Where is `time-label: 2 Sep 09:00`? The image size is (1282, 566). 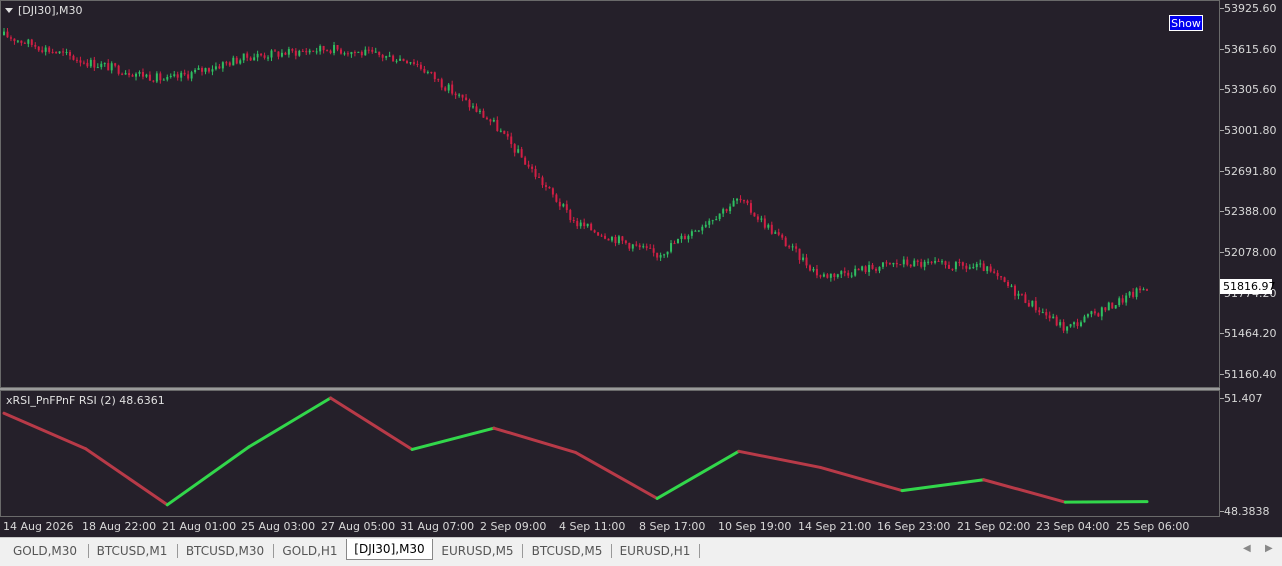
time-label: 2 Sep 09:00 is located at coordinates (513, 526).